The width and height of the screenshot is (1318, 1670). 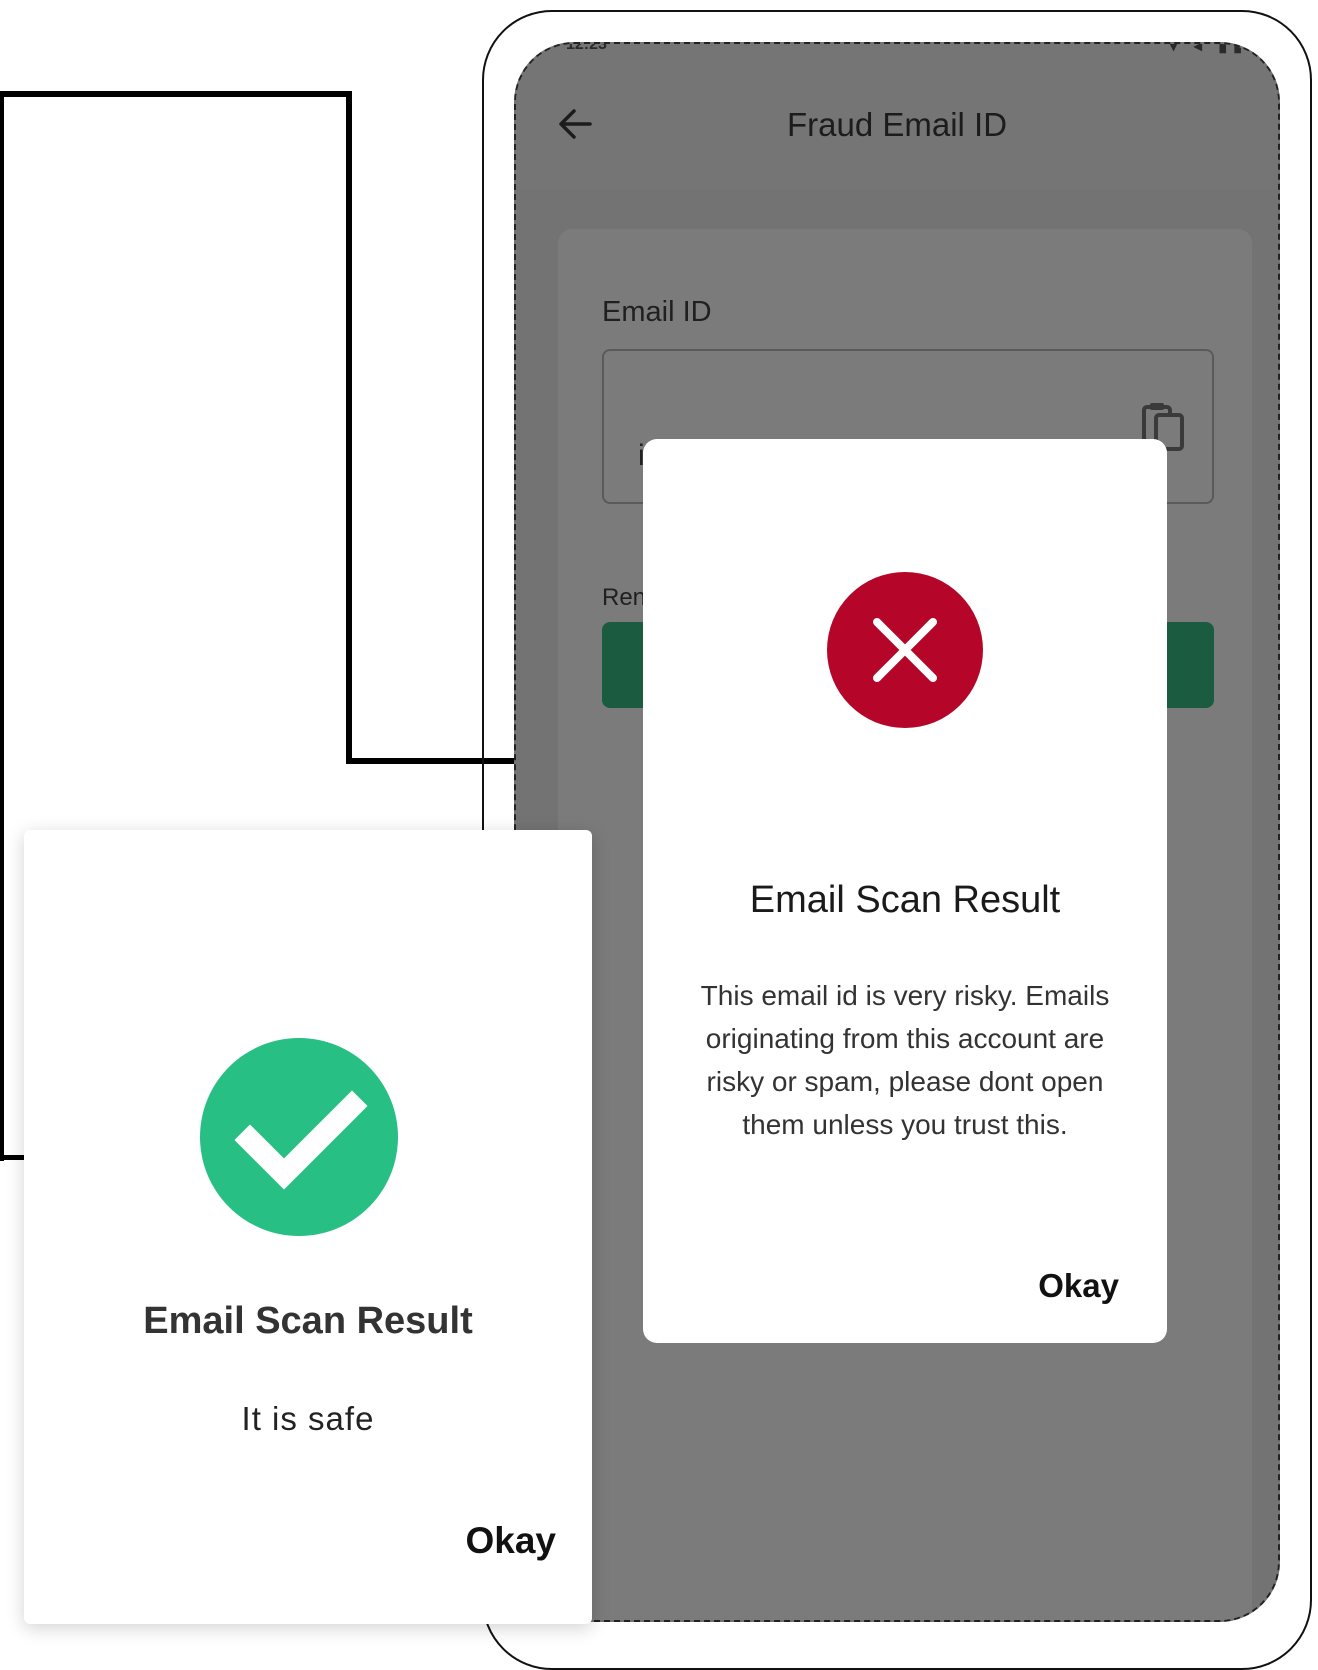 I want to click on x-circle-icon, so click(x=905, y=650).